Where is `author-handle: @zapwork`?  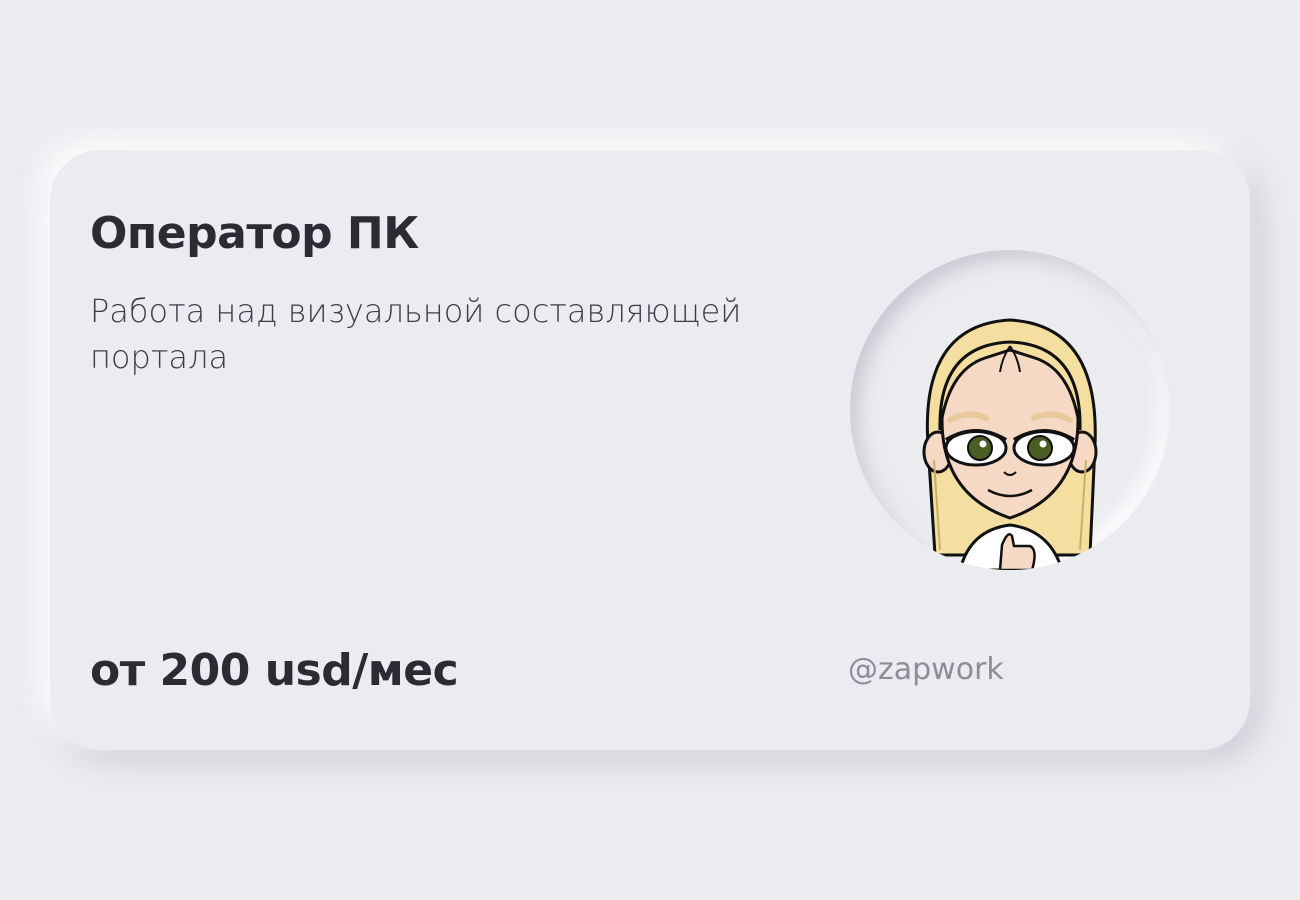
author-handle: @zapwork is located at coordinates (926, 669).